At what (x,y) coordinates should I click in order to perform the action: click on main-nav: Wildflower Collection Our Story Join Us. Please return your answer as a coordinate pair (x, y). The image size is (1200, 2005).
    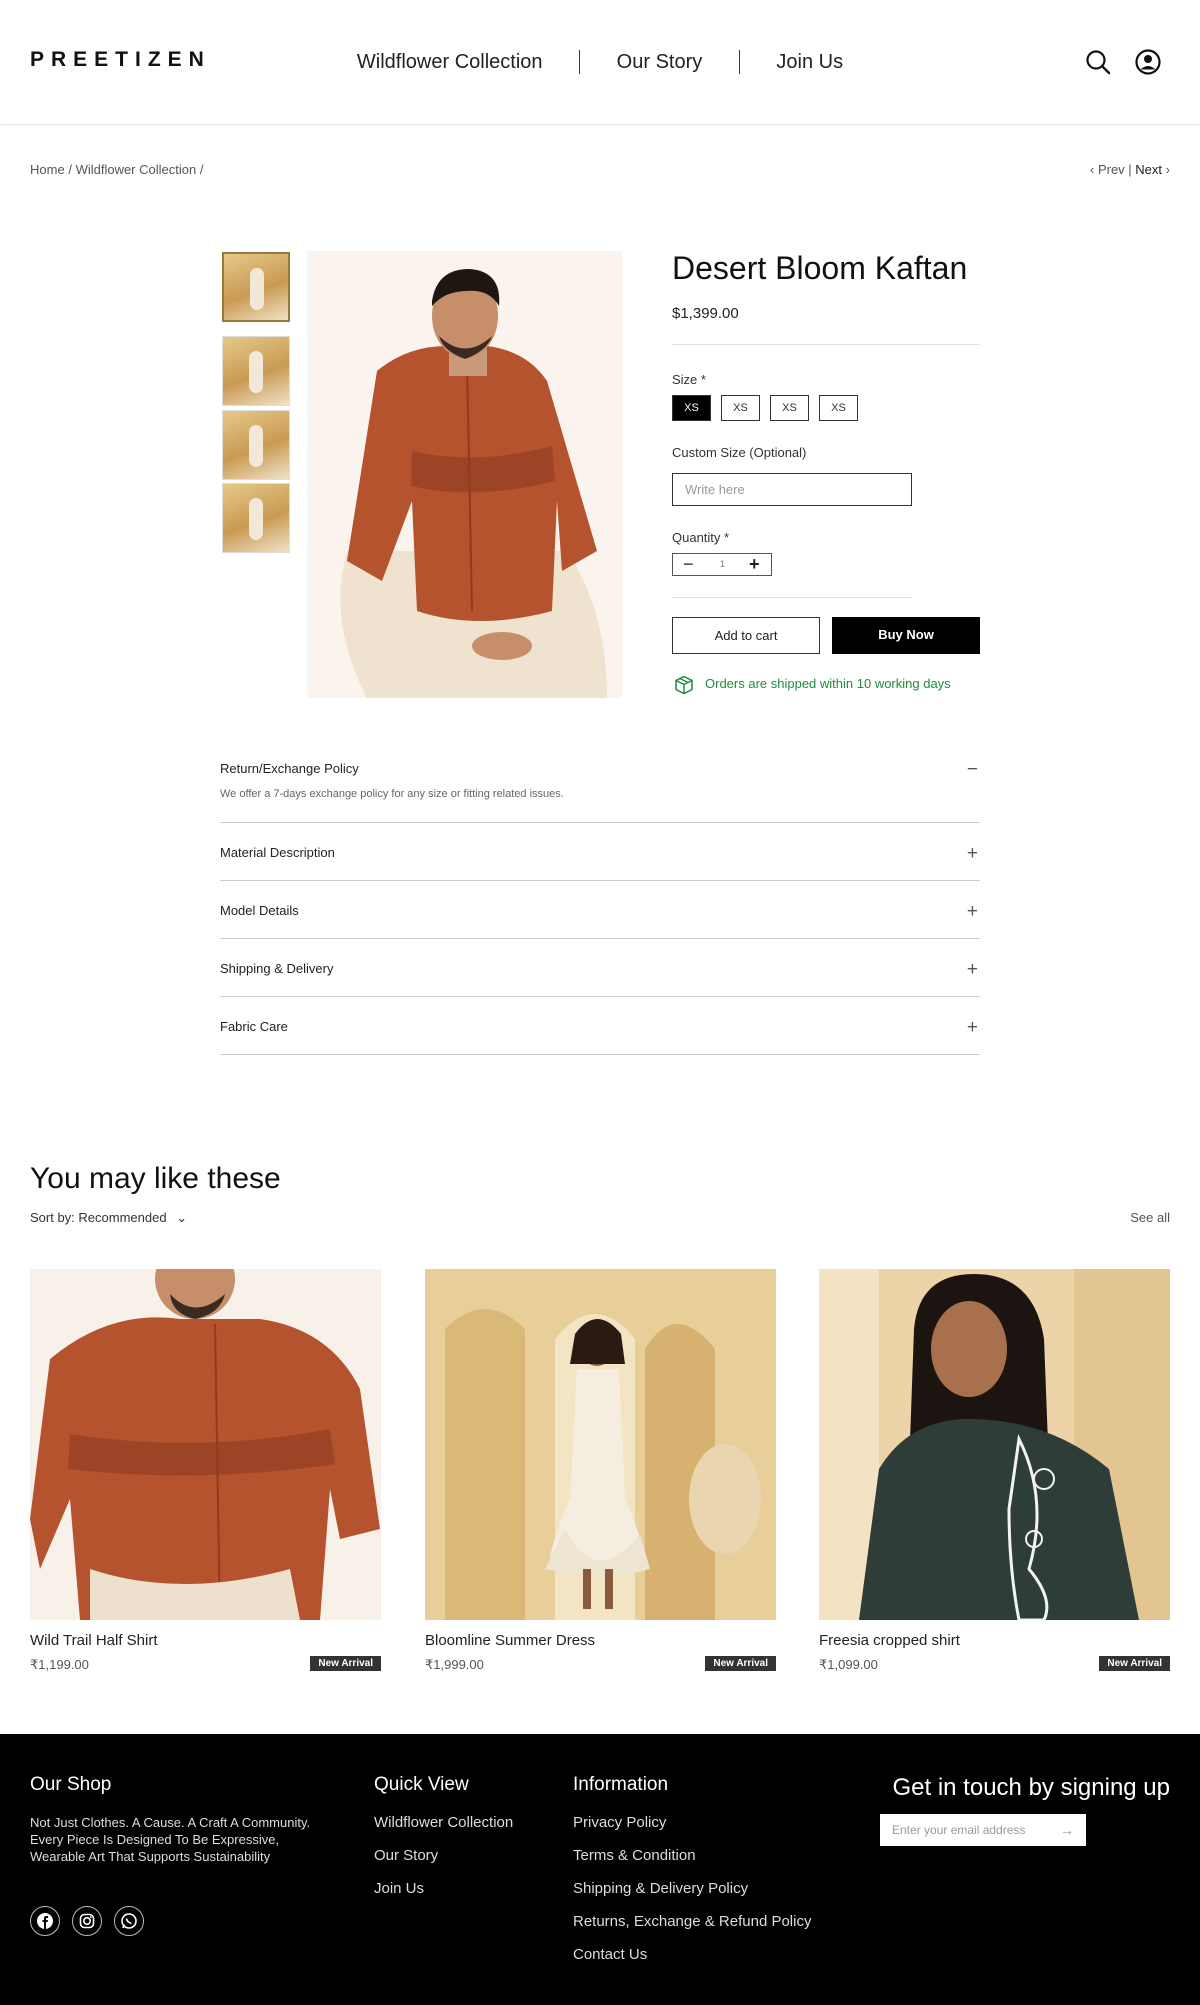
    Looking at the image, I should click on (600, 62).